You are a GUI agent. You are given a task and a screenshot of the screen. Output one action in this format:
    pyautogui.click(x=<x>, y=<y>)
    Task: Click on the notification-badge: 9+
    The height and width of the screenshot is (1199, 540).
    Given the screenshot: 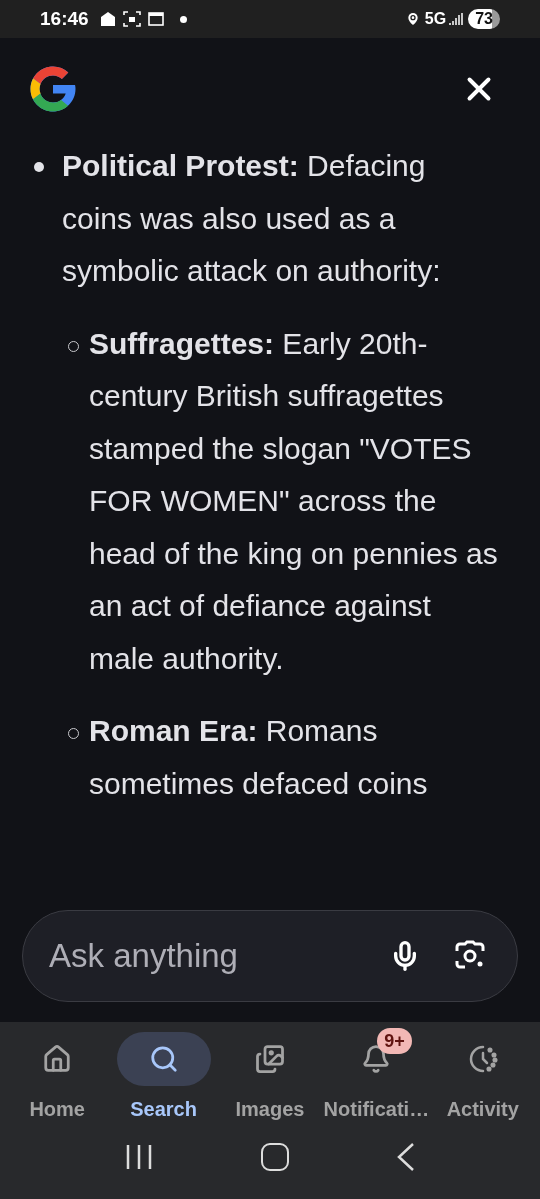 What is the action you would take?
    pyautogui.click(x=394, y=1041)
    